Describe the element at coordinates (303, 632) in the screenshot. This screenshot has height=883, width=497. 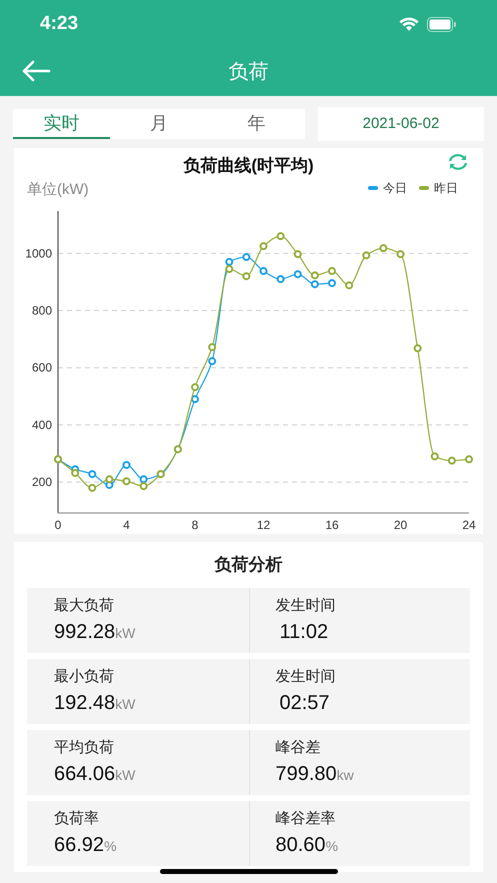
I see `stat-value: 11:02` at that location.